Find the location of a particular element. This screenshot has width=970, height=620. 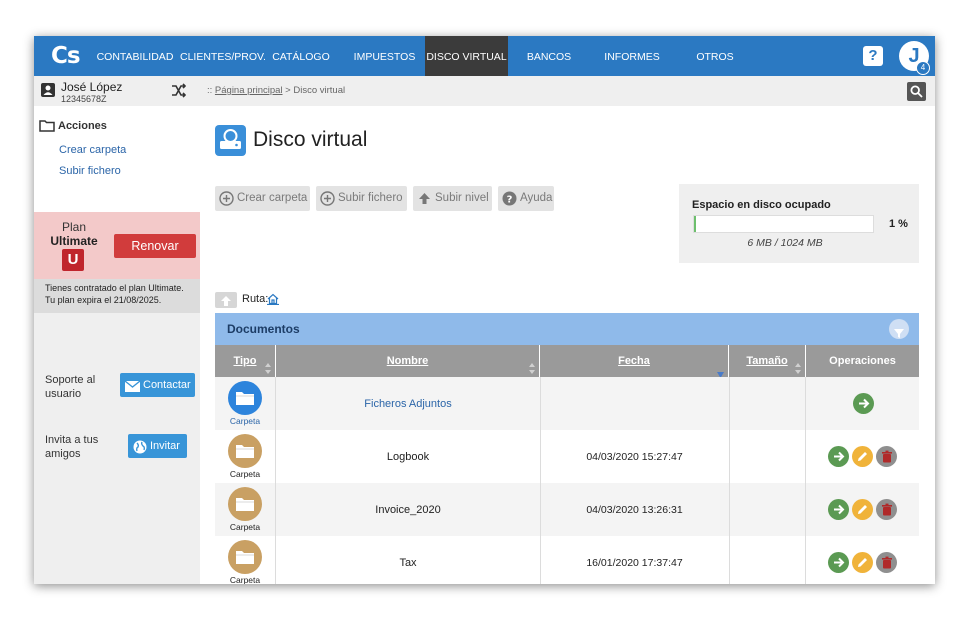

table-row: Carpeta Ficheros Adjuntos is located at coordinates (567, 404).